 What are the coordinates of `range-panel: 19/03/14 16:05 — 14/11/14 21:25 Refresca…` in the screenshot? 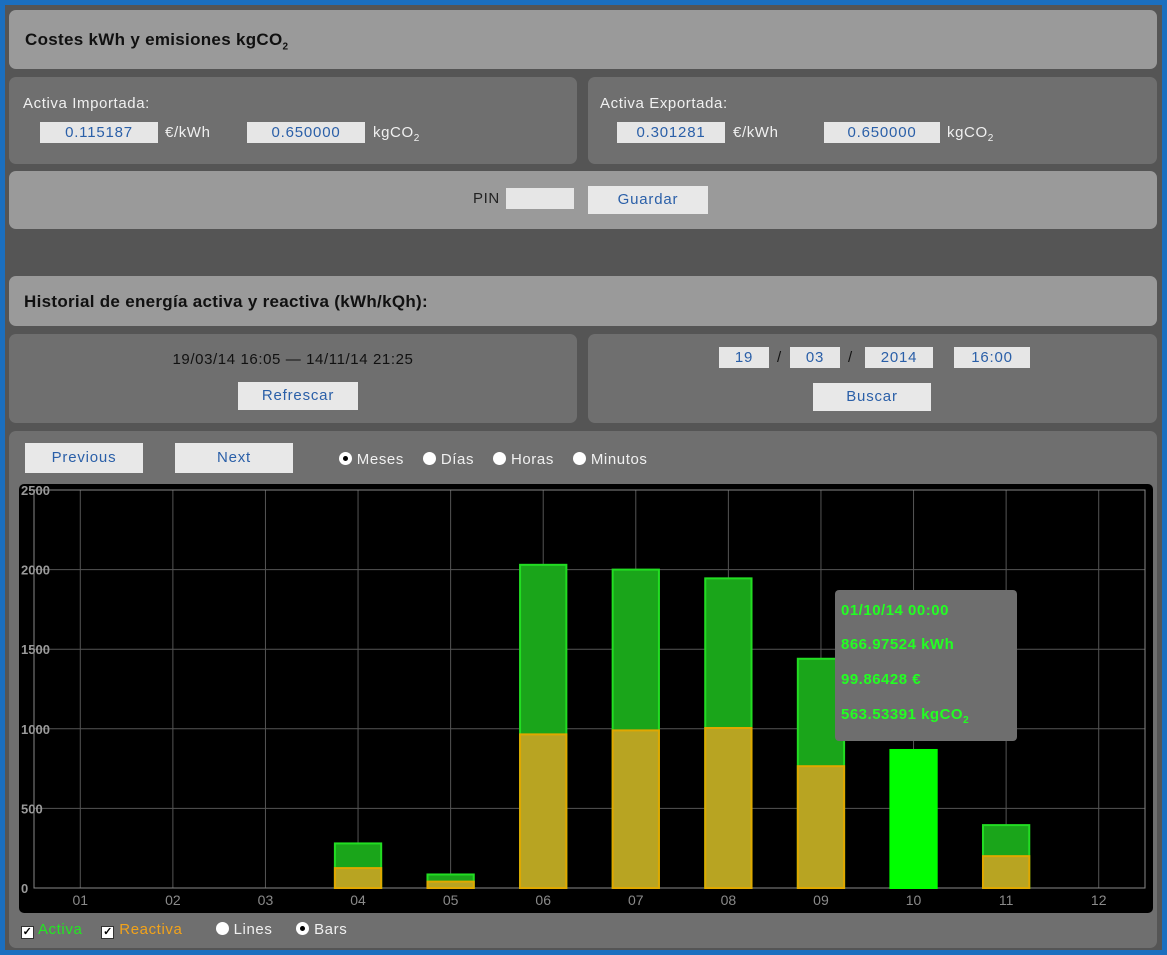 It's located at (293, 378).